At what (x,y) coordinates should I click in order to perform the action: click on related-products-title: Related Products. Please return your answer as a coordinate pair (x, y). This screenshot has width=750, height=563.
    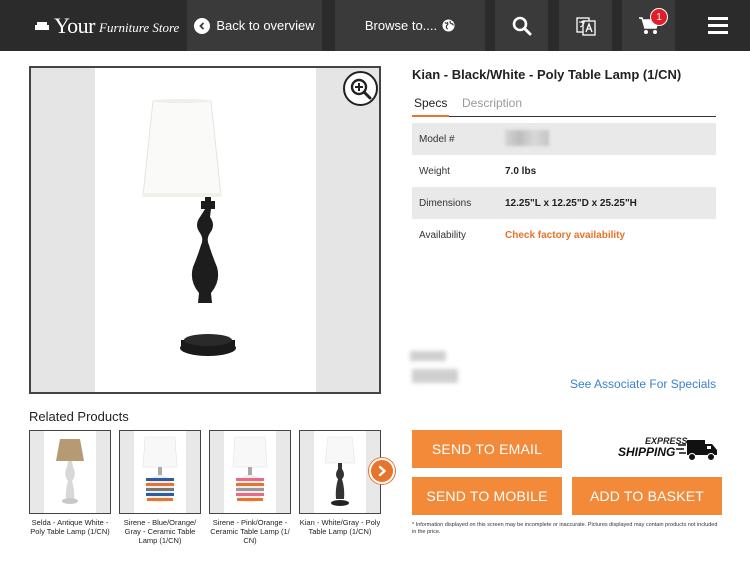
    Looking at the image, I should click on (79, 416).